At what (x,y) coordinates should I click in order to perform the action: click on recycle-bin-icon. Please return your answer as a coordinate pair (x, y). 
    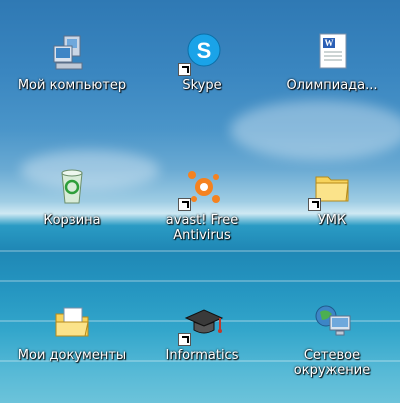
    Looking at the image, I should click on (72, 187).